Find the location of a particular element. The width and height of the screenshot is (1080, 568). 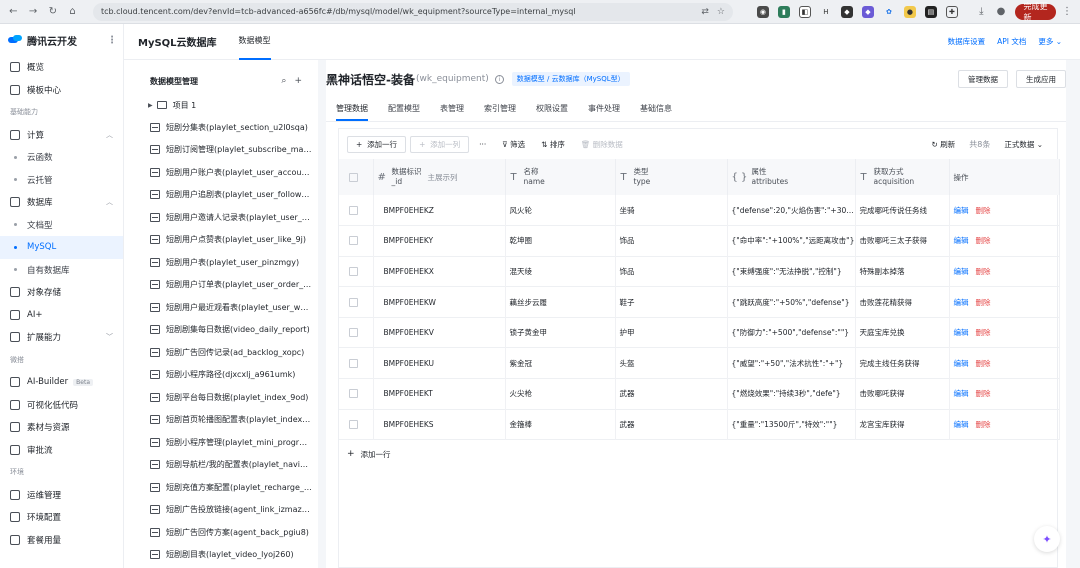

cell-id: BMPF0EHEKV is located at coordinates (439, 332).